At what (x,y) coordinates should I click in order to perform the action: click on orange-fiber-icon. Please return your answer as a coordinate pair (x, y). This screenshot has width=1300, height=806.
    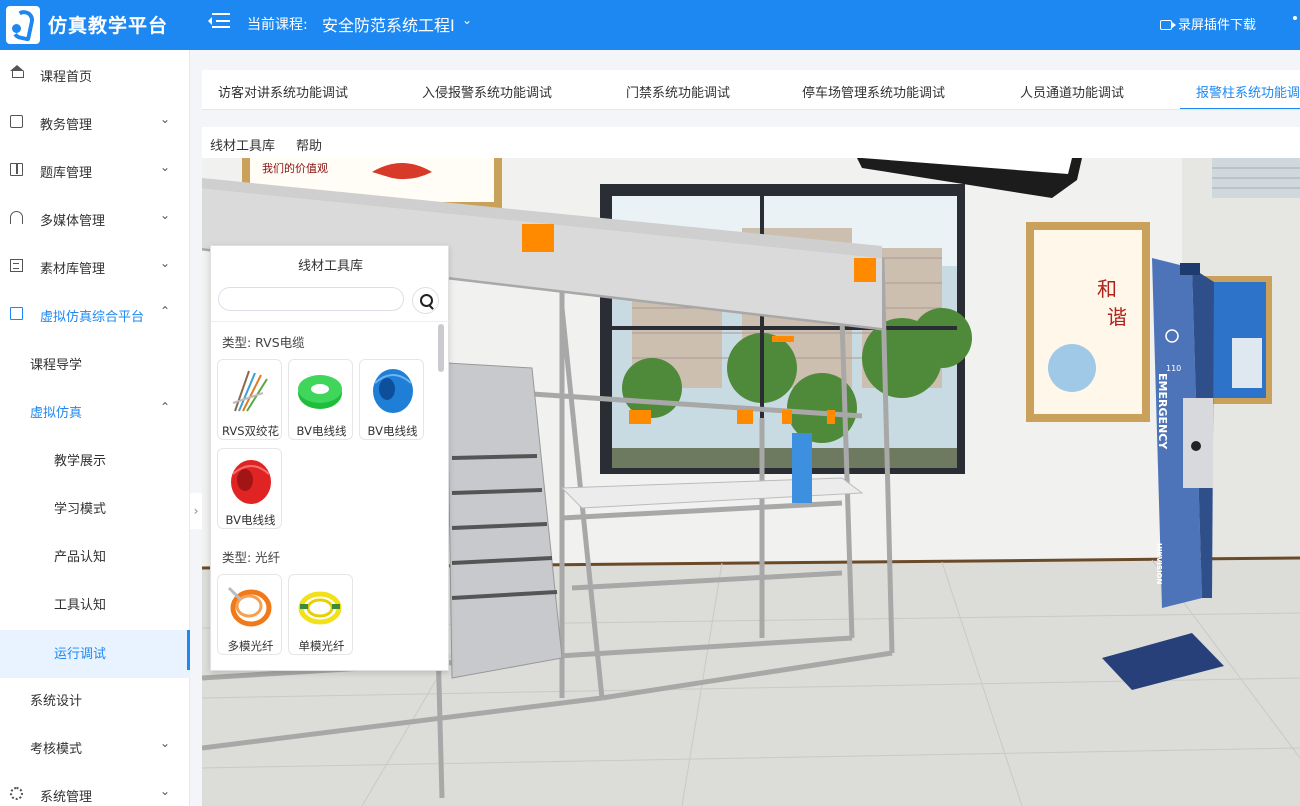
    Looking at the image, I should click on (249, 606).